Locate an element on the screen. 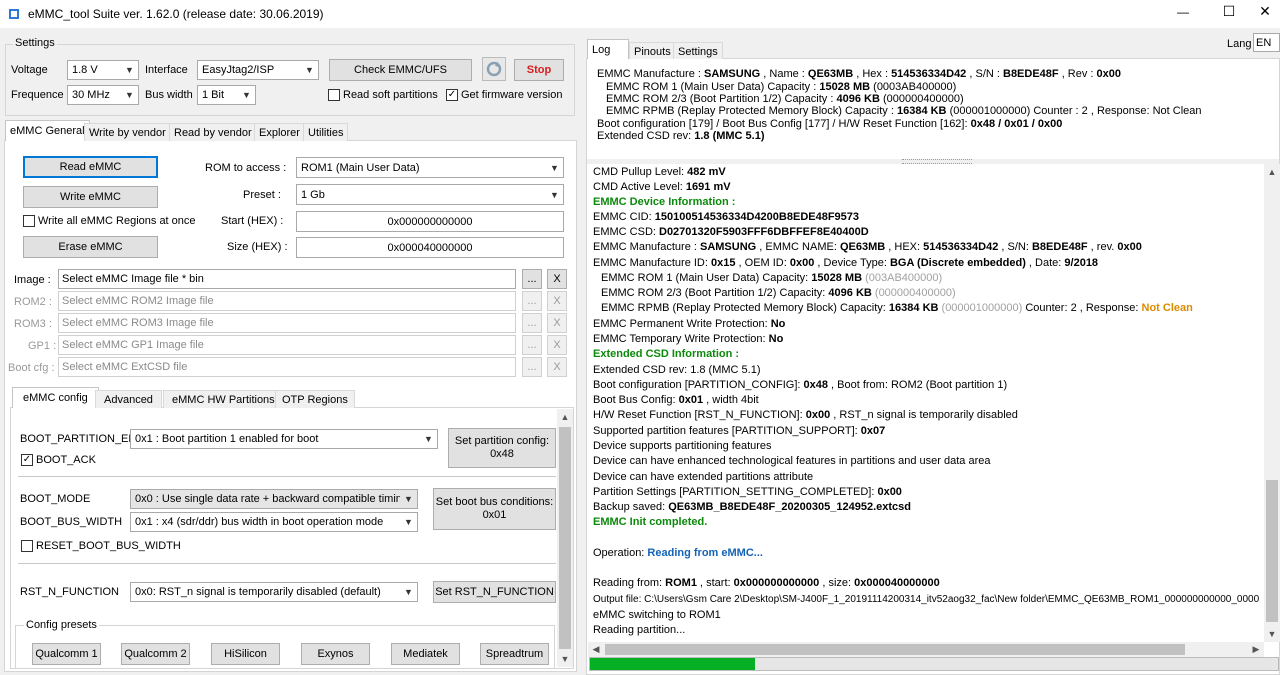  preset-exynos-button: Exynos is located at coordinates (335, 654).